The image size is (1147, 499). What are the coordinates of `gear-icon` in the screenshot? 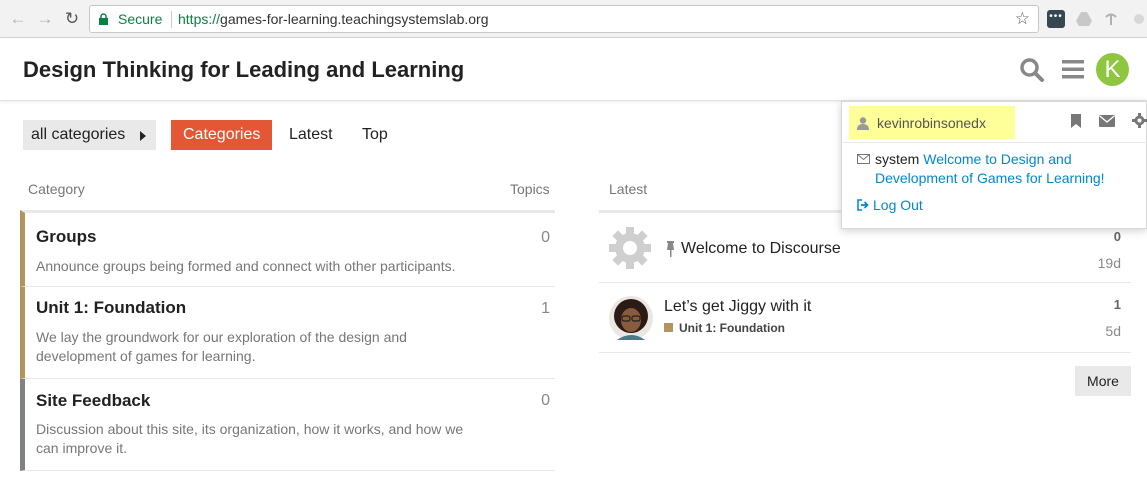 It's located at (1139, 120).